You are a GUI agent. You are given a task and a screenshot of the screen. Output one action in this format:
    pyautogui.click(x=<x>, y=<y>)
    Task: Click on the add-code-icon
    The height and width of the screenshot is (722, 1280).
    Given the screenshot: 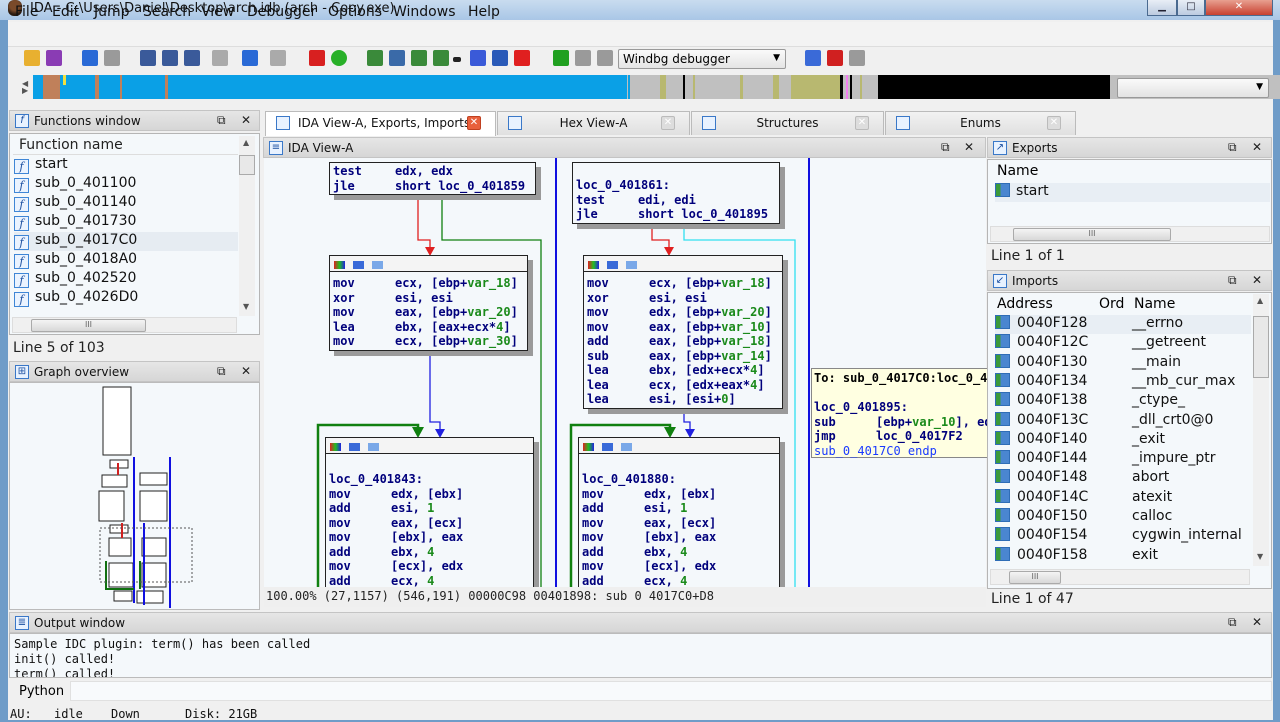 What is the action you would take?
    pyautogui.click(x=375, y=58)
    